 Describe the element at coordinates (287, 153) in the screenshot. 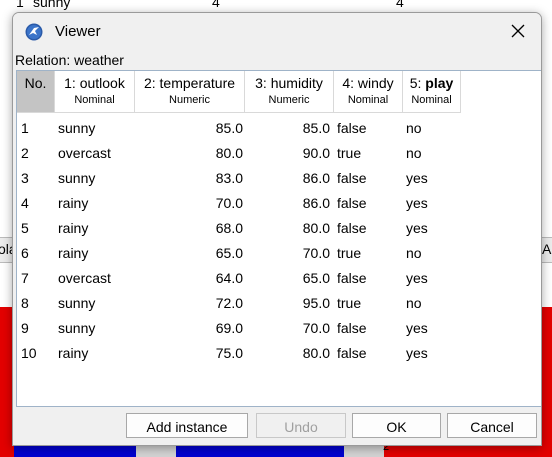

I see `cell-humidity: 90.0` at that location.